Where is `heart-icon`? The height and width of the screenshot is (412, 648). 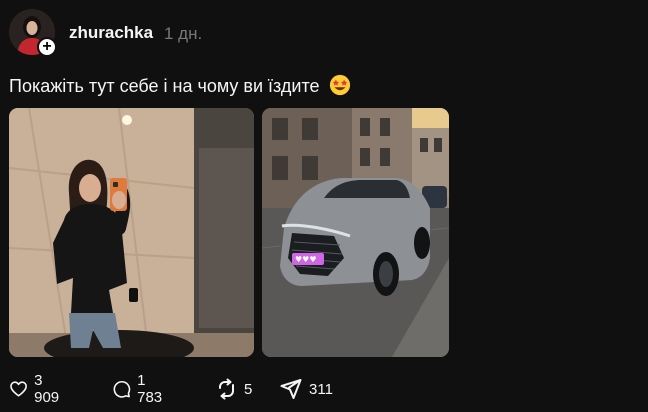
heart-icon is located at coordinates (18, 389).